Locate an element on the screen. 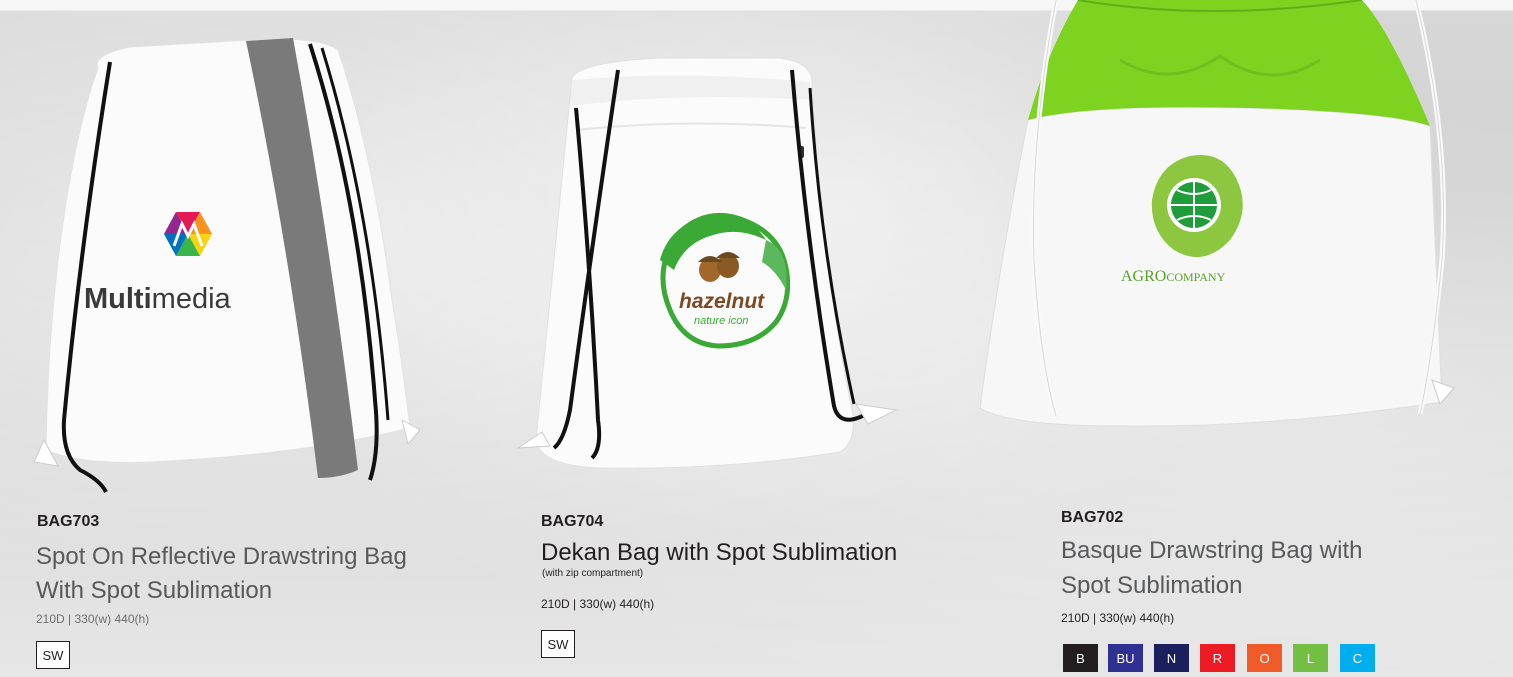  svg-text: AGROCOMPANY is located at coordinates (1173, 276).